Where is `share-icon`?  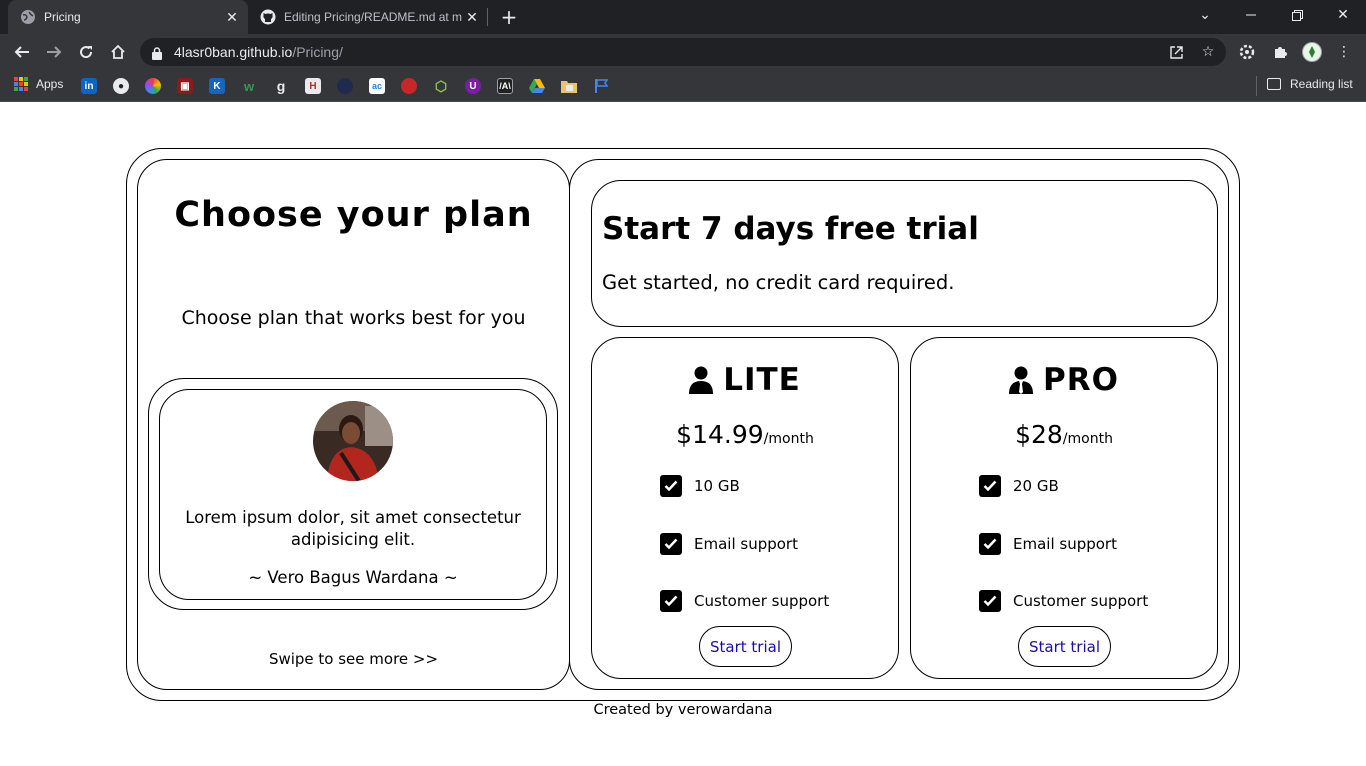 share-icon is located at coordinates (1176, 52).